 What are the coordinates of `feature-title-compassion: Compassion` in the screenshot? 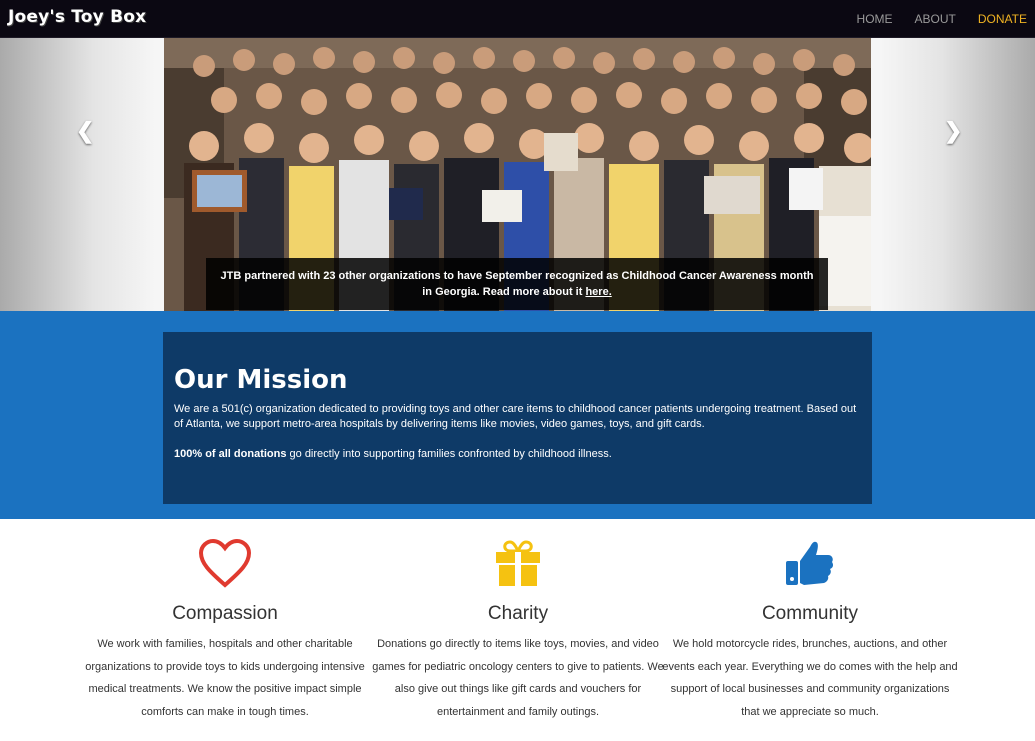 It's located at (225, 613).